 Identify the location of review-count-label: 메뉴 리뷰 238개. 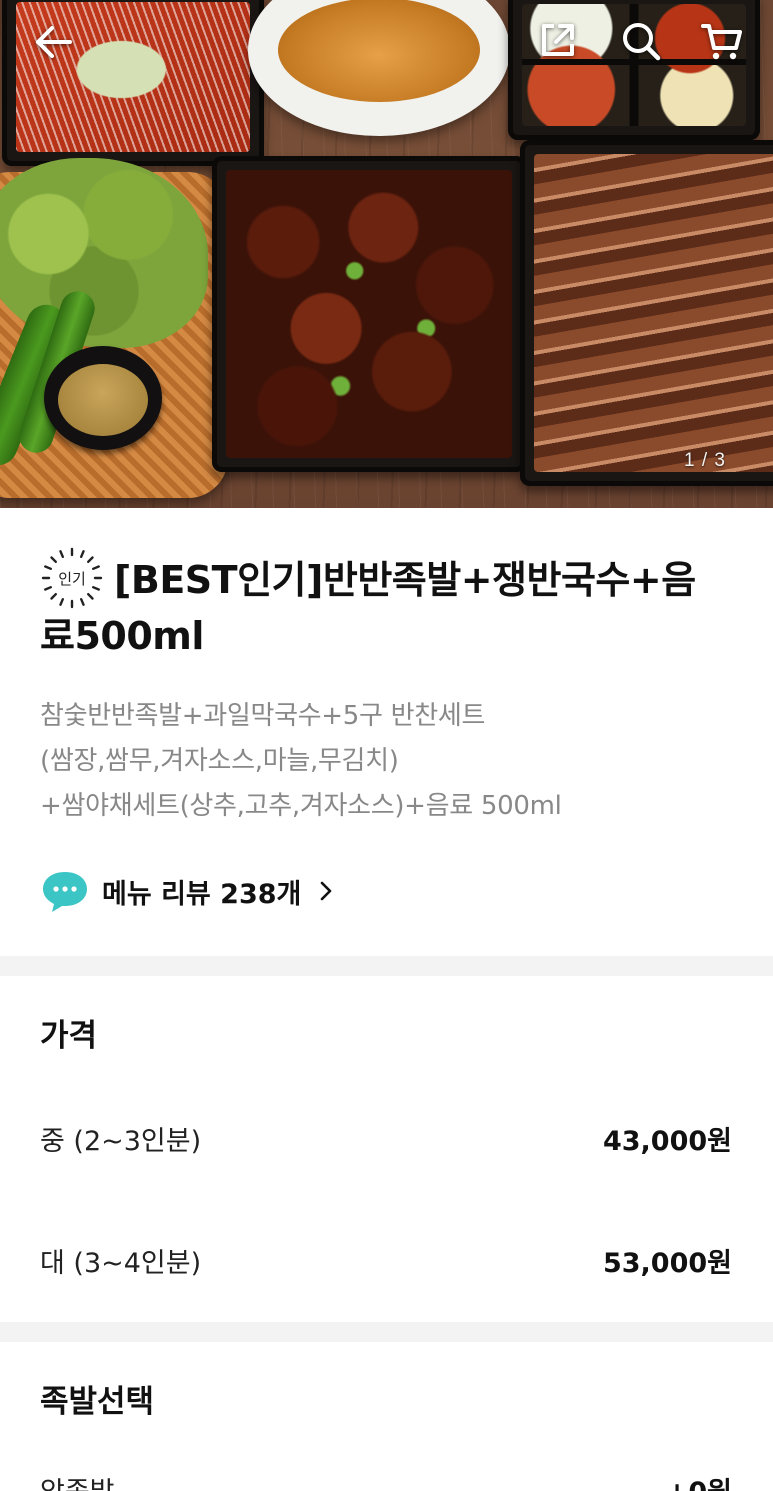
(202, 894).